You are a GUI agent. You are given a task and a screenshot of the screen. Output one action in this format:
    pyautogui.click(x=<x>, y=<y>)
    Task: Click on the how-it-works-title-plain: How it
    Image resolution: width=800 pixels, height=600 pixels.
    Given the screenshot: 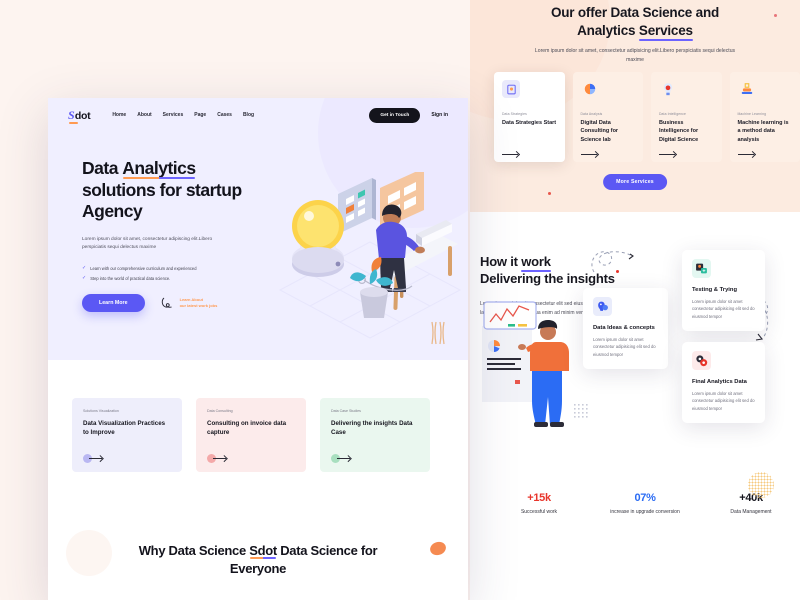 What is the action you would take?
    pyautogui.click(x=501, y=261)
    